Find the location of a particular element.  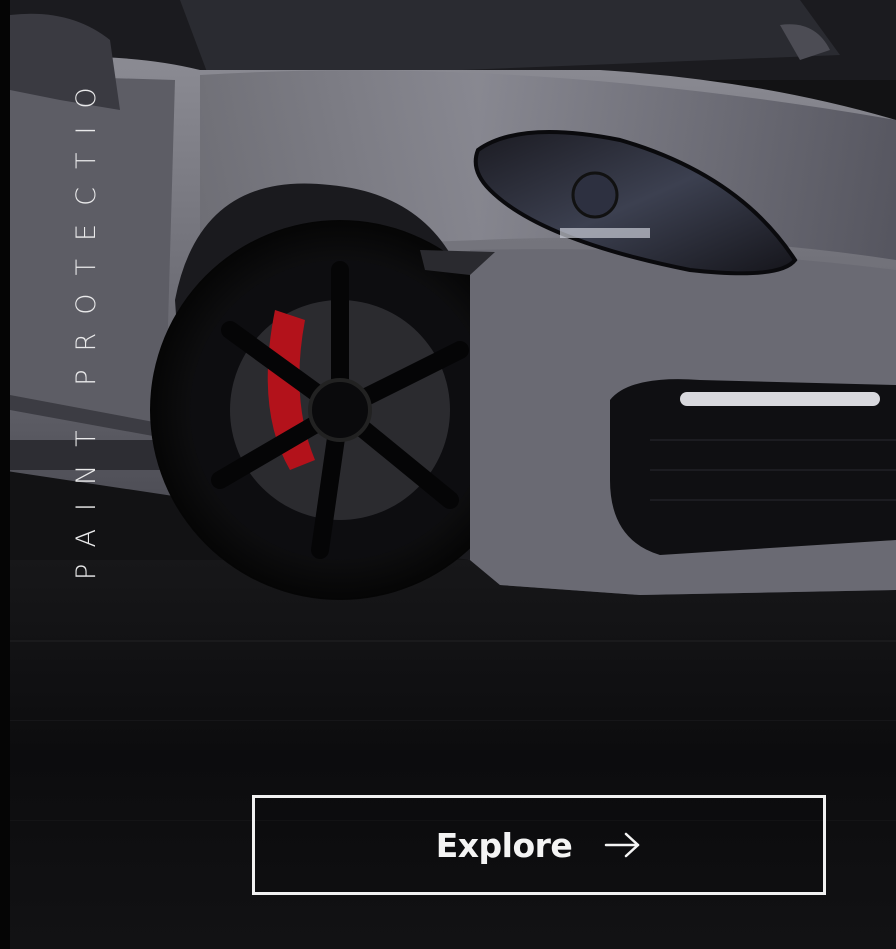

left-edge-bar is located at coordinates (5, 474).